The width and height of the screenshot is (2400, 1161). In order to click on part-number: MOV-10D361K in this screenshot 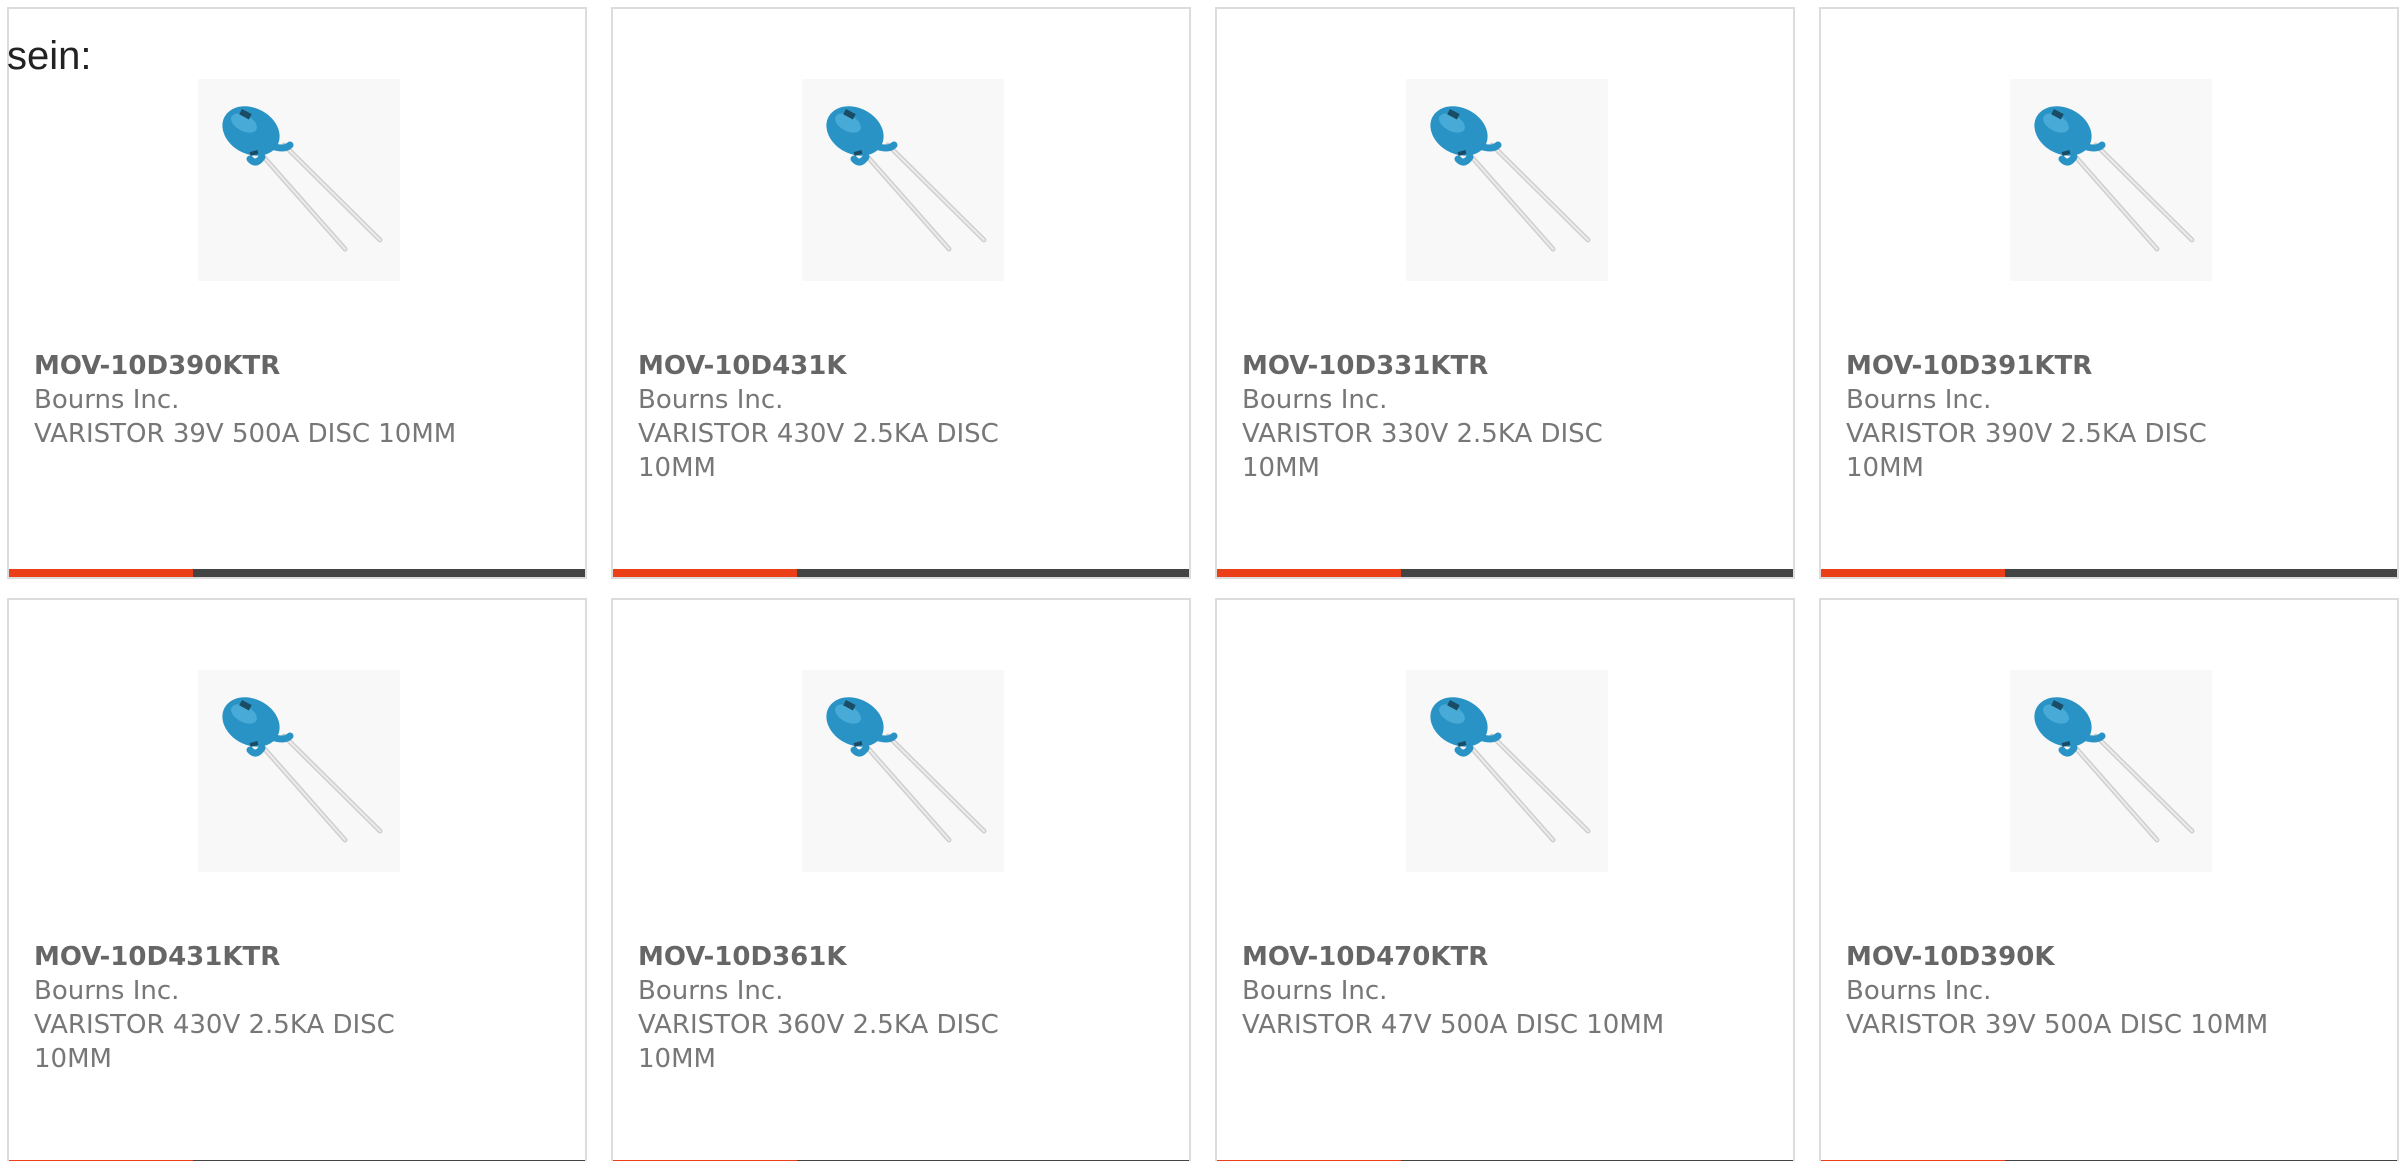, I will do `click(858, 957)`.